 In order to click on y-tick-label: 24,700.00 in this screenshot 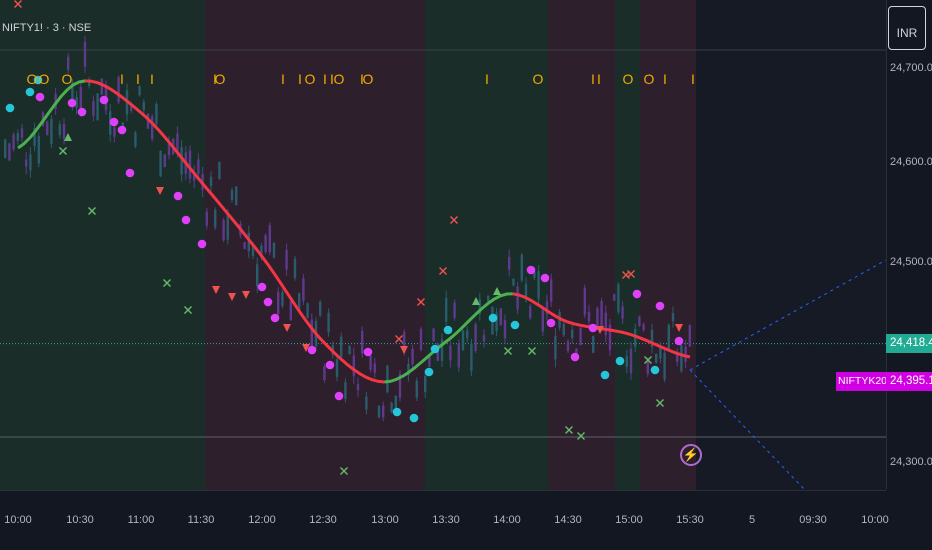, I will do `click(911, 68)`.